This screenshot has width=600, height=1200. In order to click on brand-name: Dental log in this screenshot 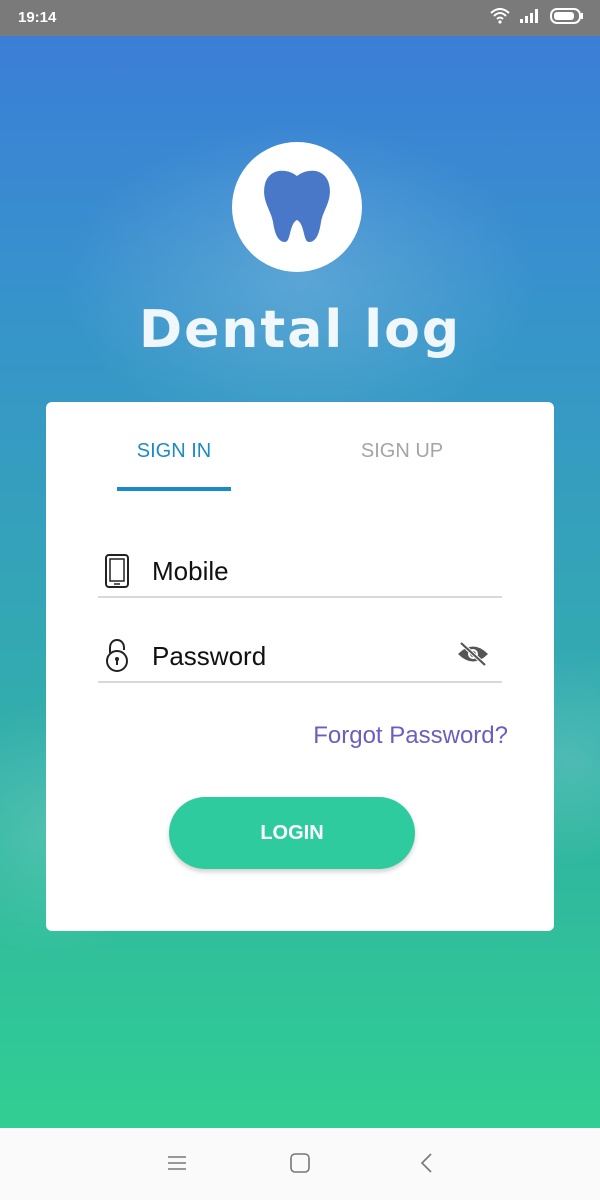, I will do `click(300, 330)`.